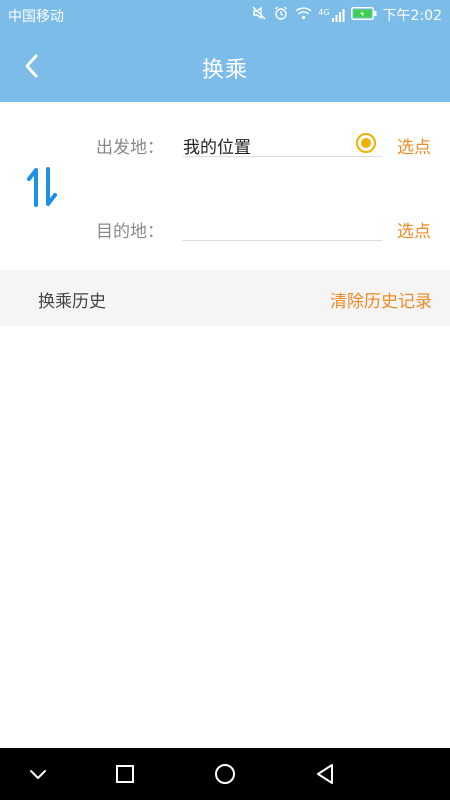  Describe the element at coordinates (259, 15) in the screenshot. I see `mute-icon` at that location.